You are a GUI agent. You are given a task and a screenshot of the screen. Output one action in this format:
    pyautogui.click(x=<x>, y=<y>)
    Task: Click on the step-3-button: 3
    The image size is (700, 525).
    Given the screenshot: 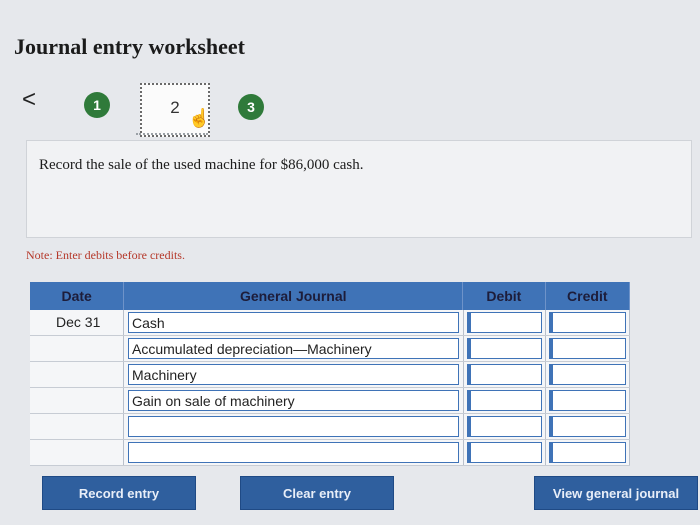 What is the action you would take?
    pyautogui.click(x=251, y=107)
    